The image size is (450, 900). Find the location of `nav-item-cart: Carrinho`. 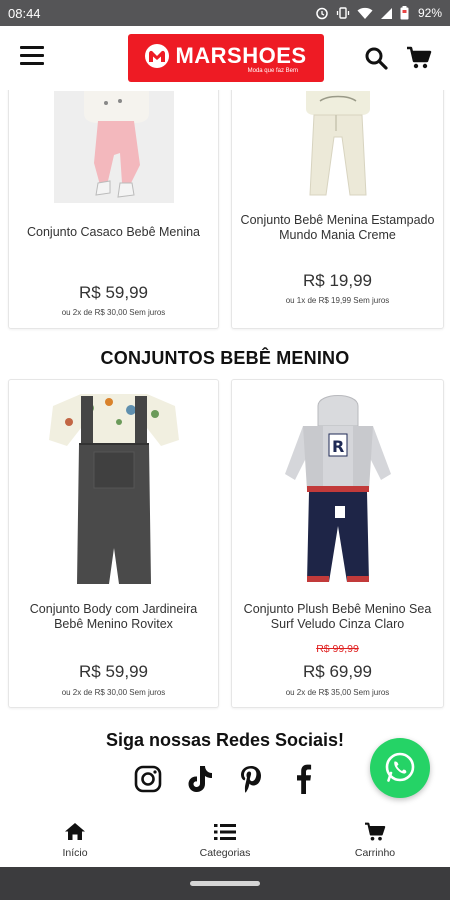

nav-item-cart: Carrinho is located at coordinates (375, 839).